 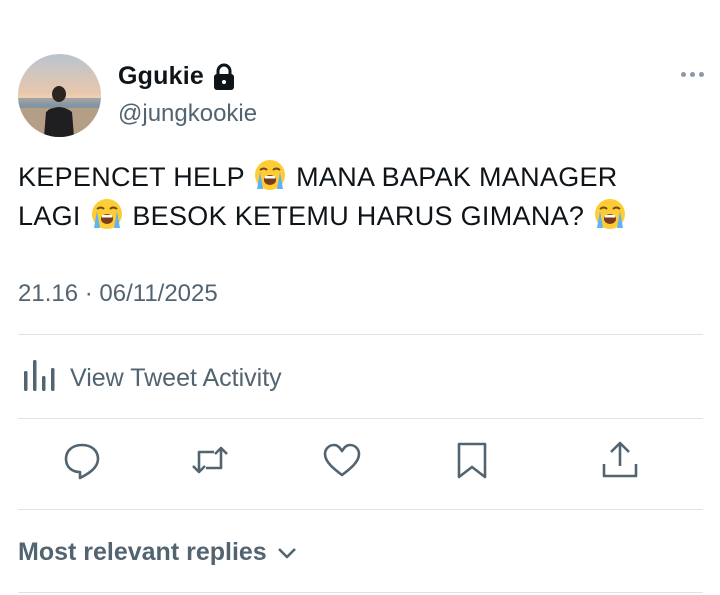 What do you see at coordinates (39, 378) in the screenshot?
I see `analytics-icon` at bounding box center [39, 378].